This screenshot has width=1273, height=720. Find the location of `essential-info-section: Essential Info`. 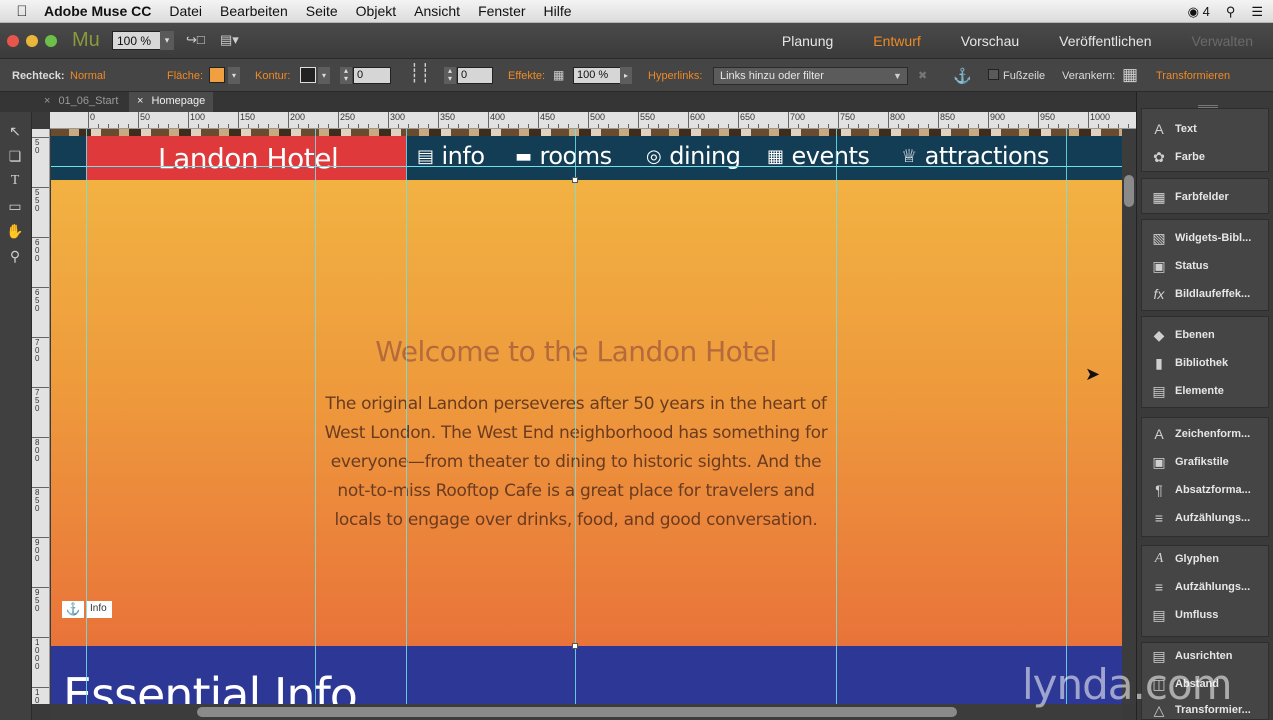

essential-info-section: Essential Info is located at coordinates (586, 675).